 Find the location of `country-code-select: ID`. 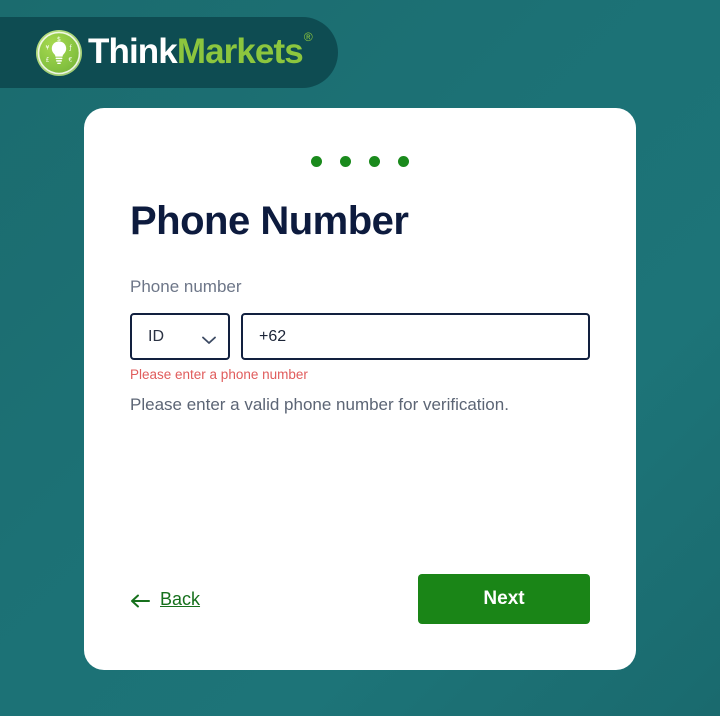

country-code-select: ID is located at coordinates (180, 337).